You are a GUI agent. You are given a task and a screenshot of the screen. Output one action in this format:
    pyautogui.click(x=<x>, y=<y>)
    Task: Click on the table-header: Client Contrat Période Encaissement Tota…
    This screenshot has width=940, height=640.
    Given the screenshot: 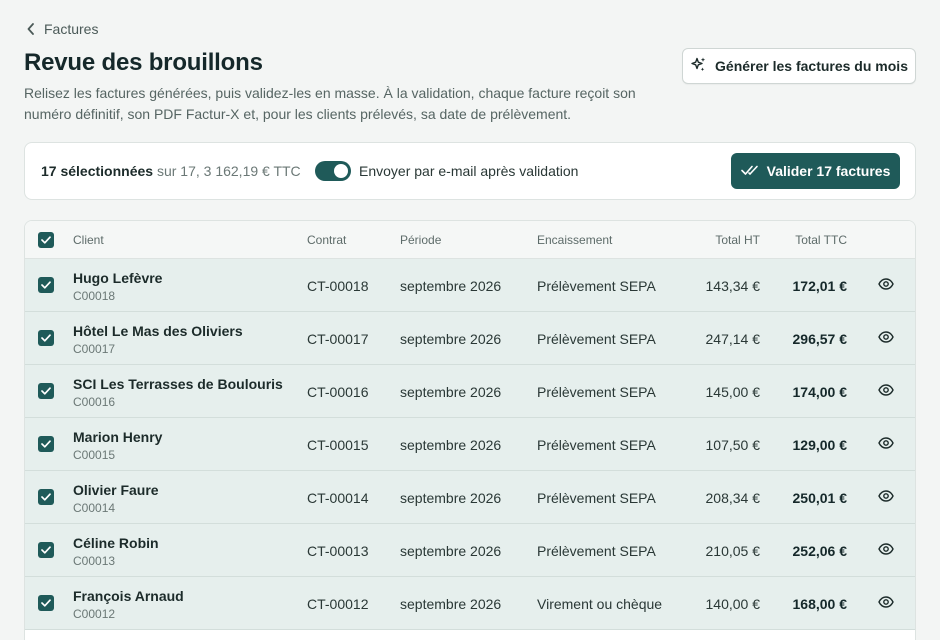 What is the action you would take?
    pyautogui.click(x=470, y=240)
    